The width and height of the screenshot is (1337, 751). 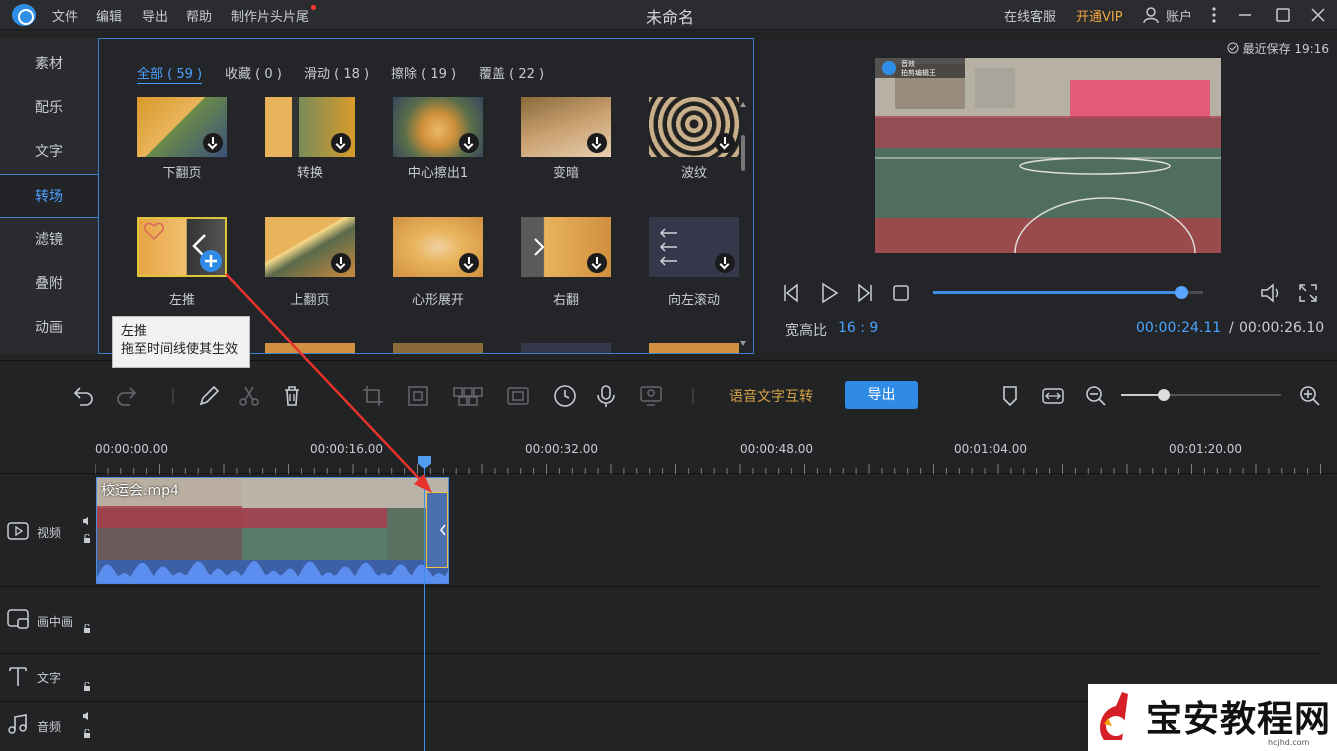 What do you see at coordinates (47, 677) in the screenshot?
I see `track-header: 文字` at bounding box center [47, 677].